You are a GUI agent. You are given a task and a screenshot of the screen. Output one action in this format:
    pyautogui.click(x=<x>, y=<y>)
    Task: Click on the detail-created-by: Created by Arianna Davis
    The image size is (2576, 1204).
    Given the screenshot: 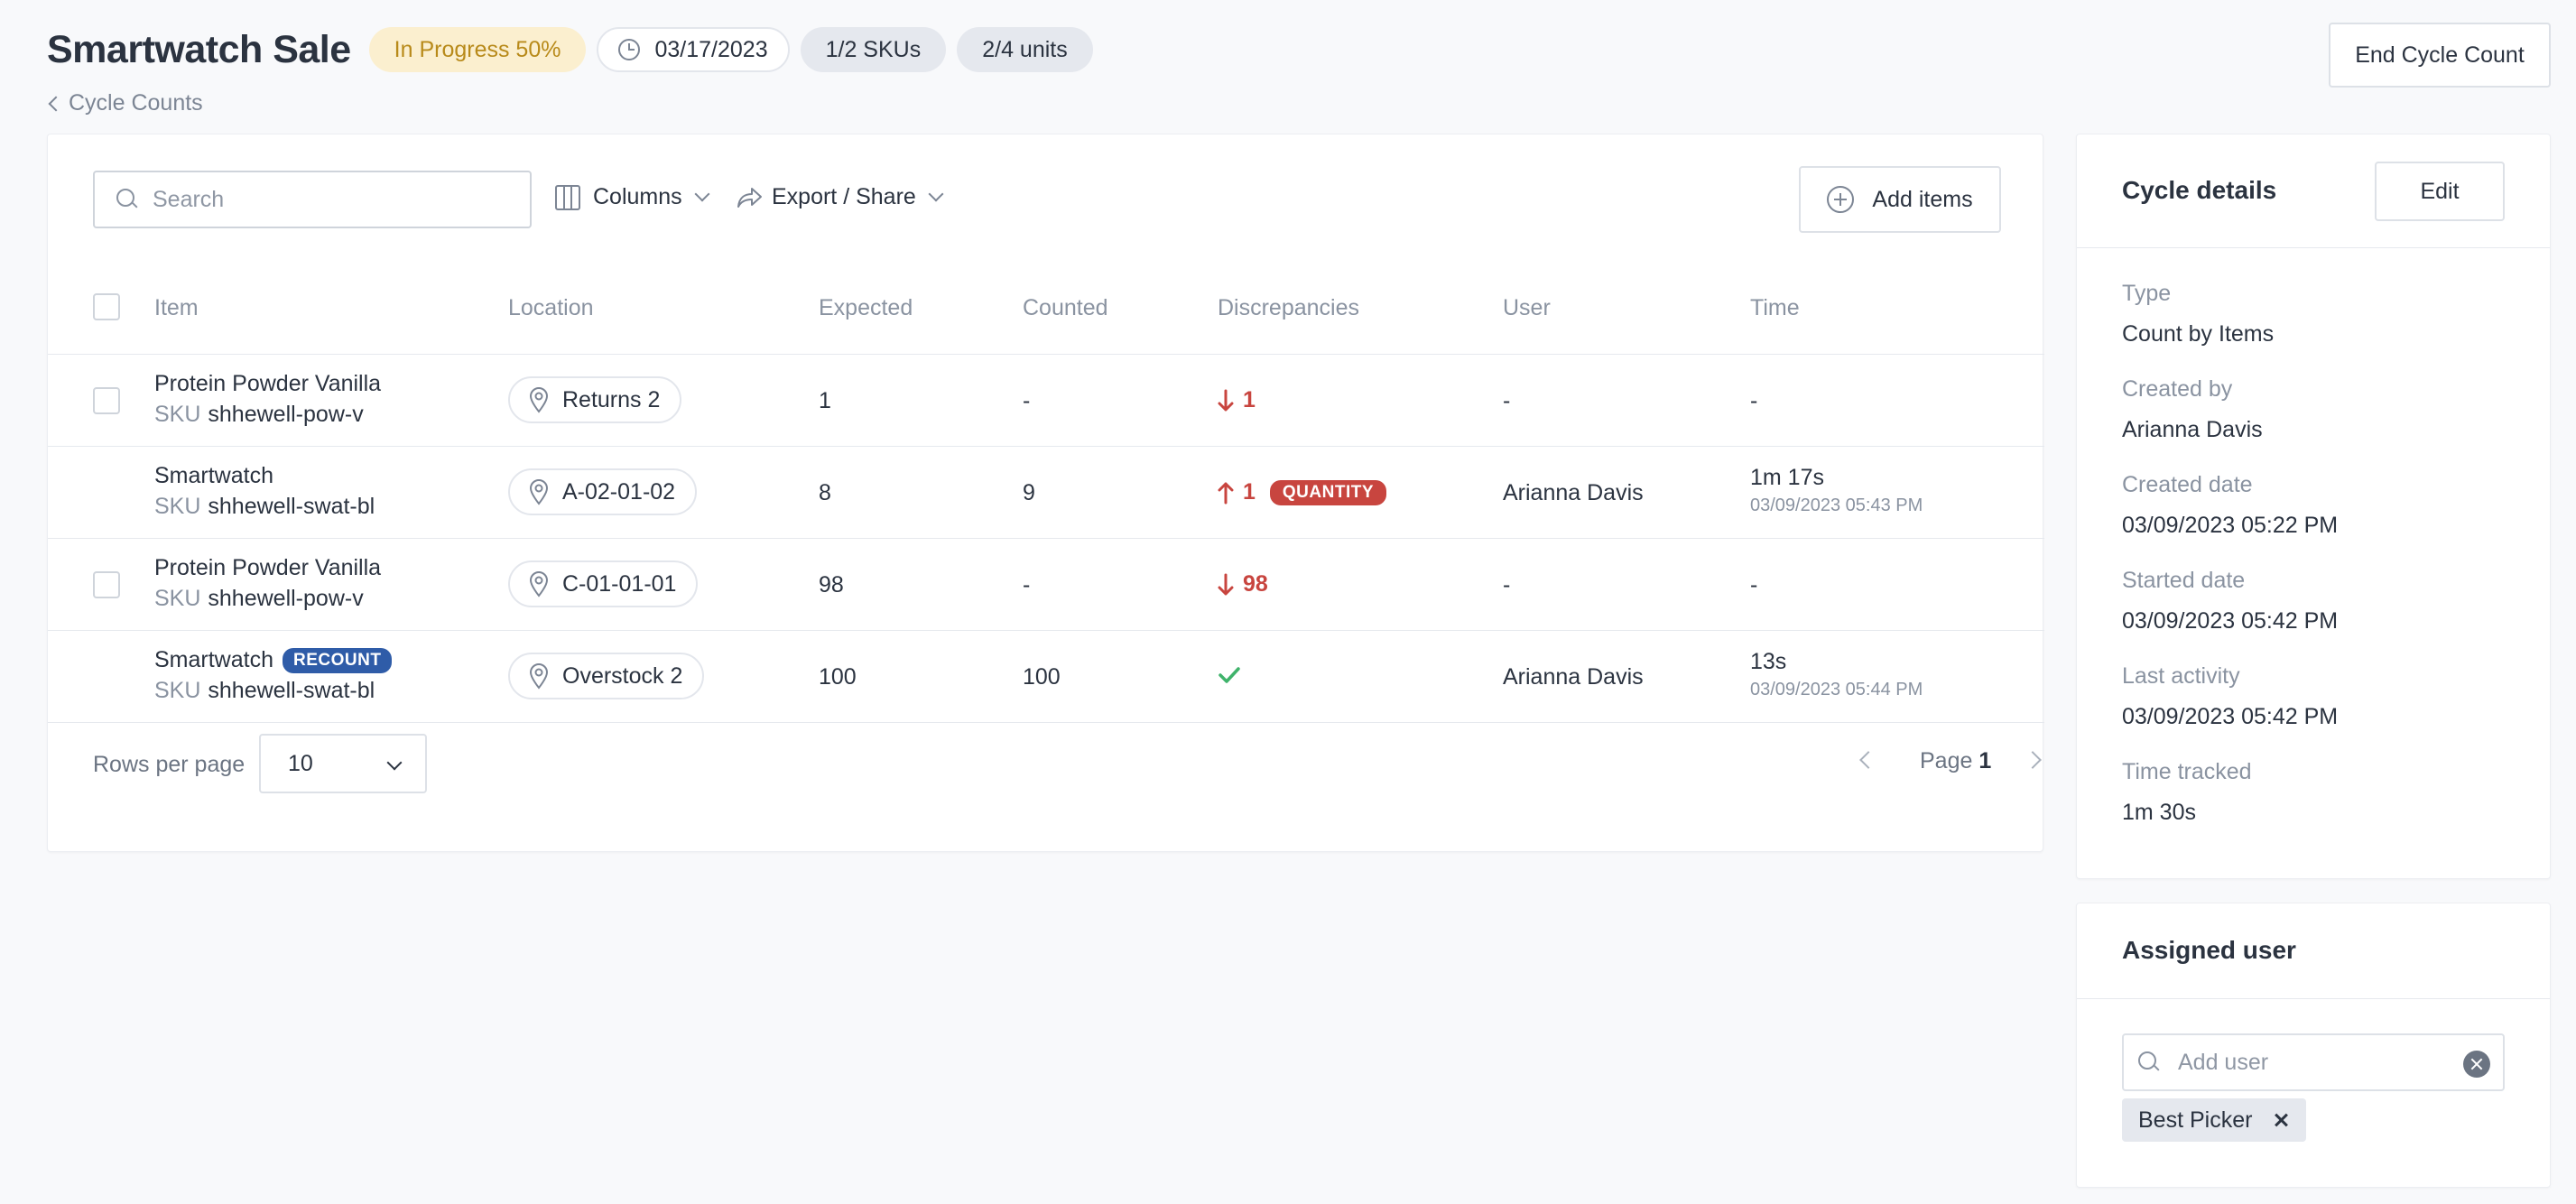 What is the action you would take?
    pyautogui.click(x=2192, y=410)
    